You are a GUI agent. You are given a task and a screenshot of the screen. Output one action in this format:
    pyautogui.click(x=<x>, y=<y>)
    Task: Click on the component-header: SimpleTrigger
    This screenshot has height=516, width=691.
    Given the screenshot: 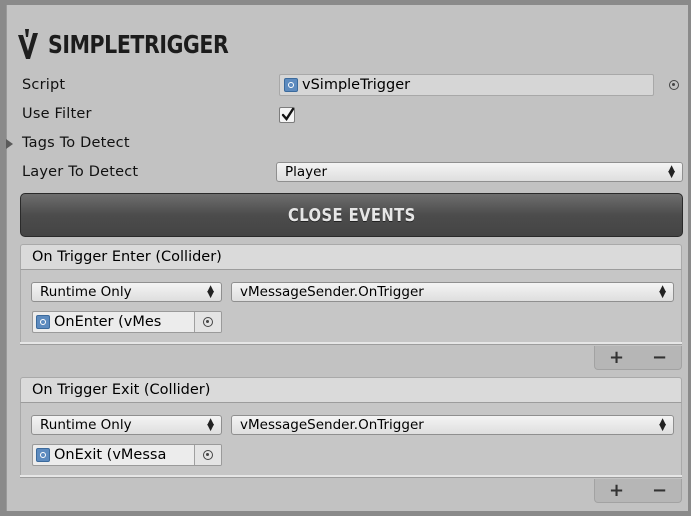 What is the action you would take?
    pyautogui.click(x=142, y=44)
    